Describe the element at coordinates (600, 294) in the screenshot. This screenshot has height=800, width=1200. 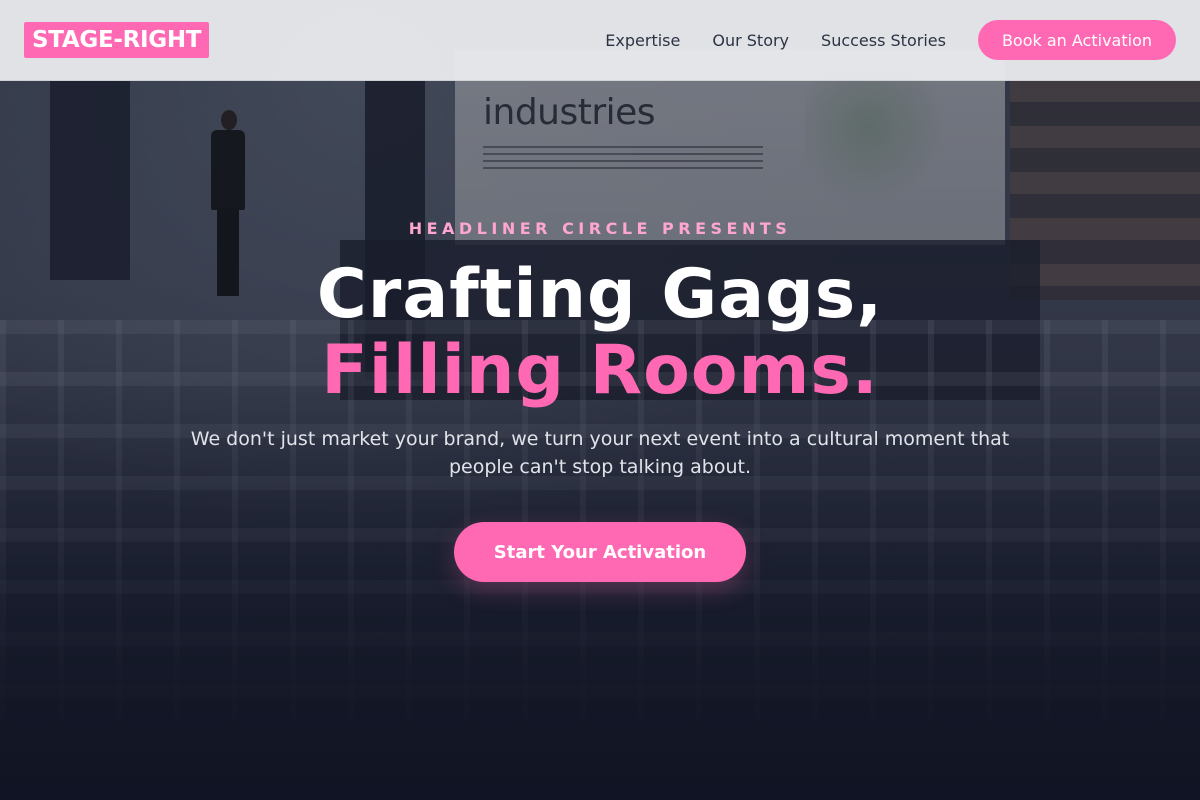
I see `hero-headline-line-1: Crafting Gags,` at that location.